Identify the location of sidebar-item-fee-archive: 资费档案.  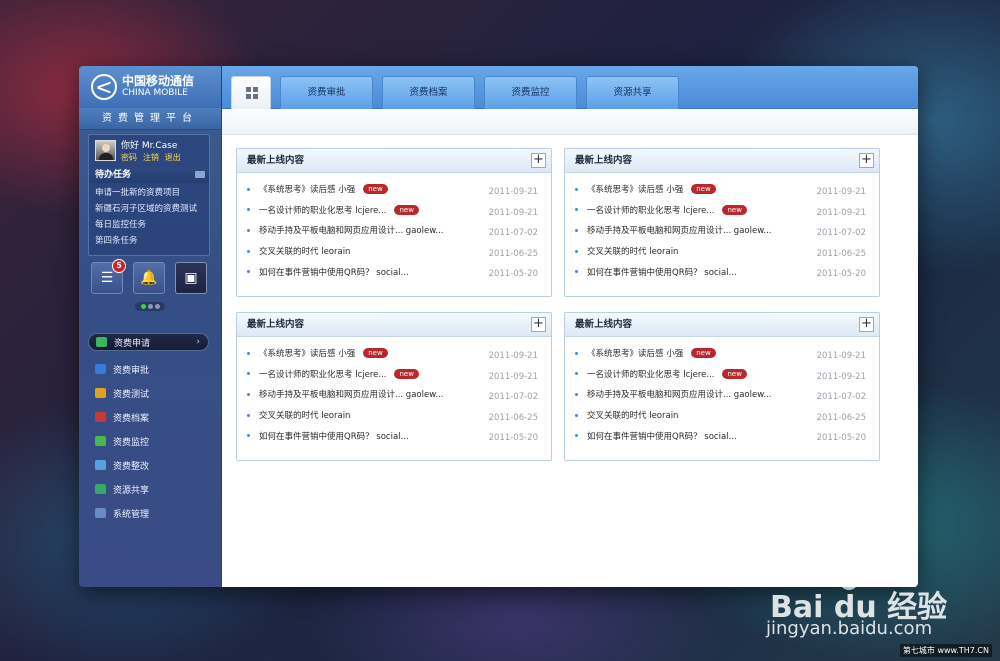
(150, 417).